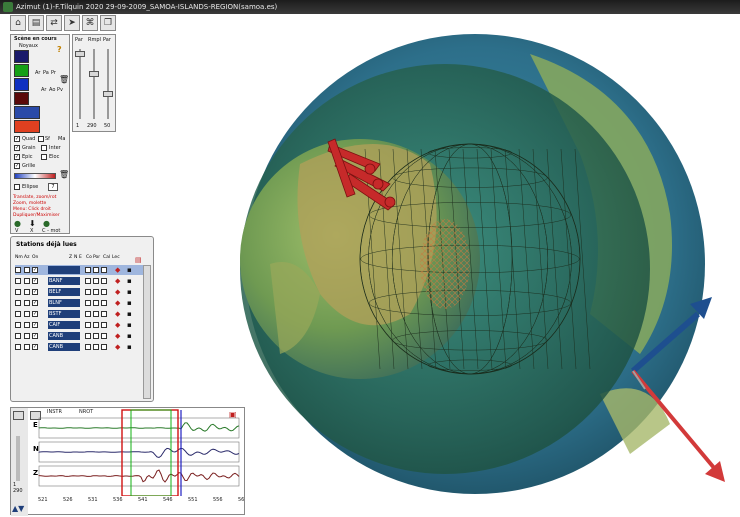  What do you see at coordinates (53, 187) in the screenshot?
I see `ellipse-value-field: 7` at bounding box center [53, 187].